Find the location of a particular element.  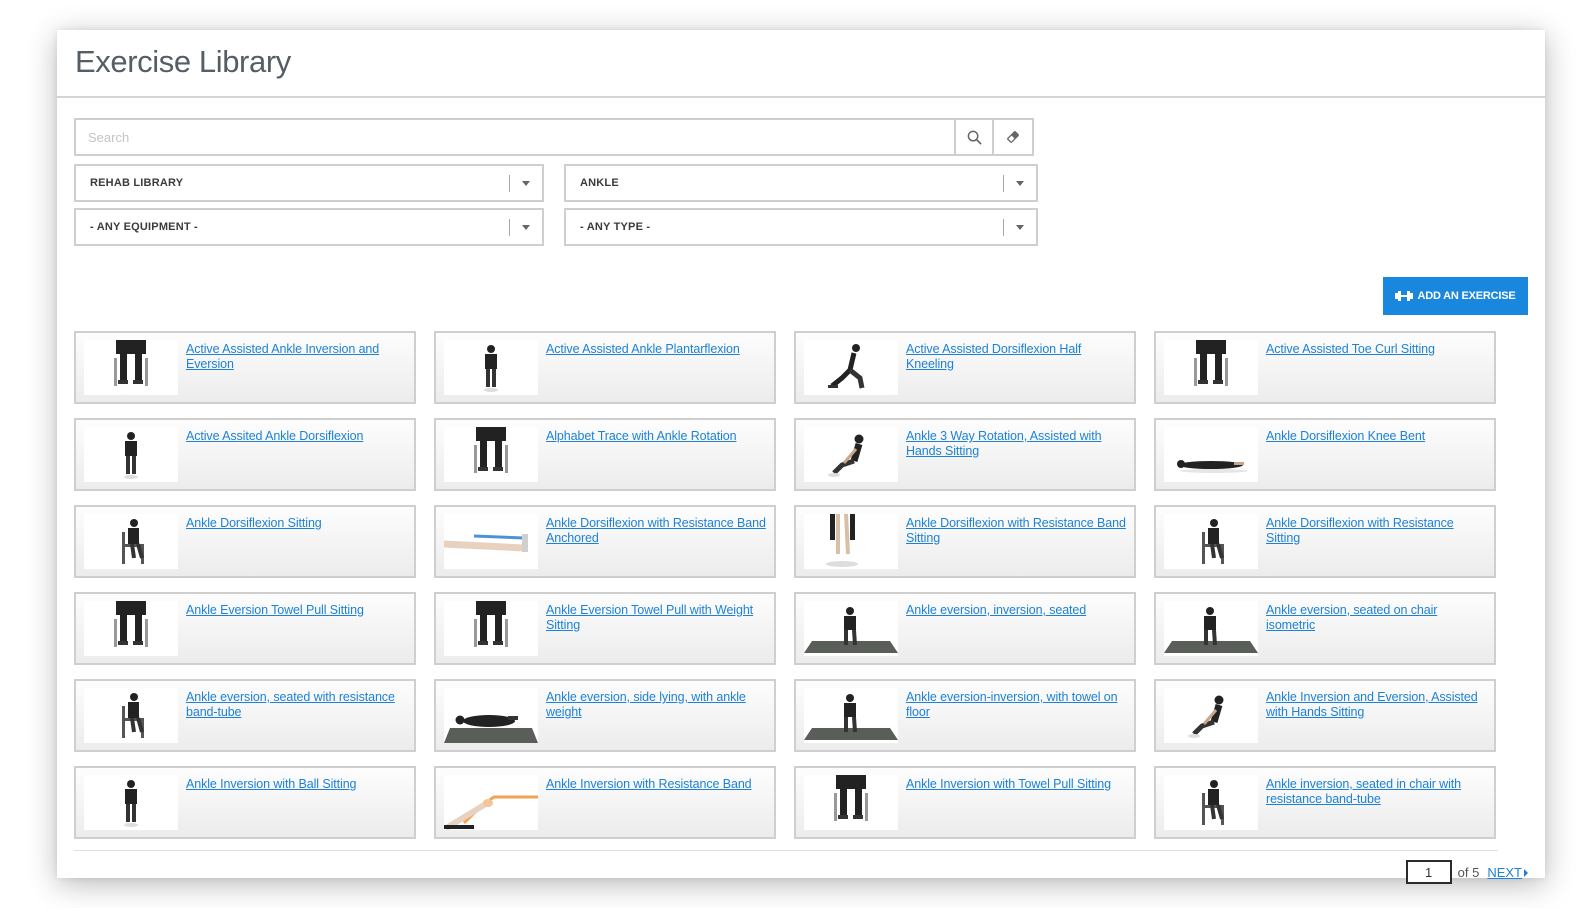

exercise-card: Active Assisted Toe Curl Sitting is located at coordinates (1325, 367).